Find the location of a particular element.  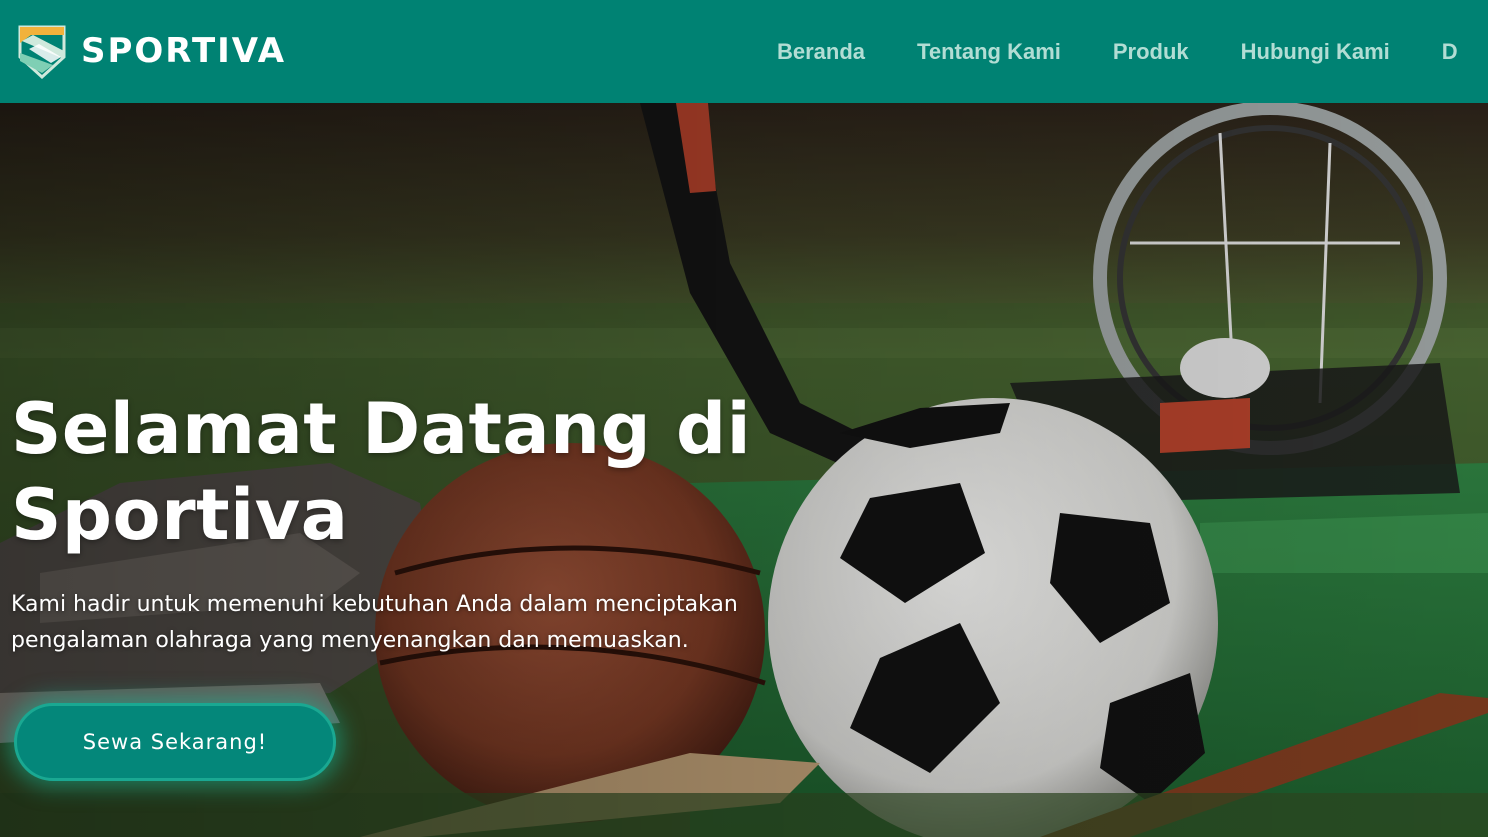

brand-name: SPORTIVA is located at coordinates (184, 51).